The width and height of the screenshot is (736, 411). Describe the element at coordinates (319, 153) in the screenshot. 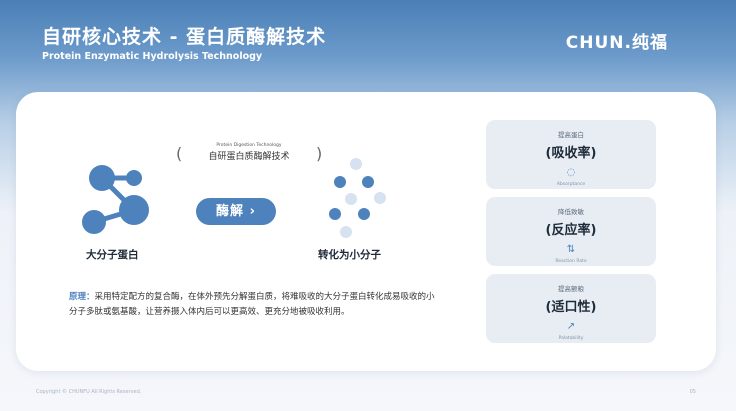

I see `paren-right: )` at that location.